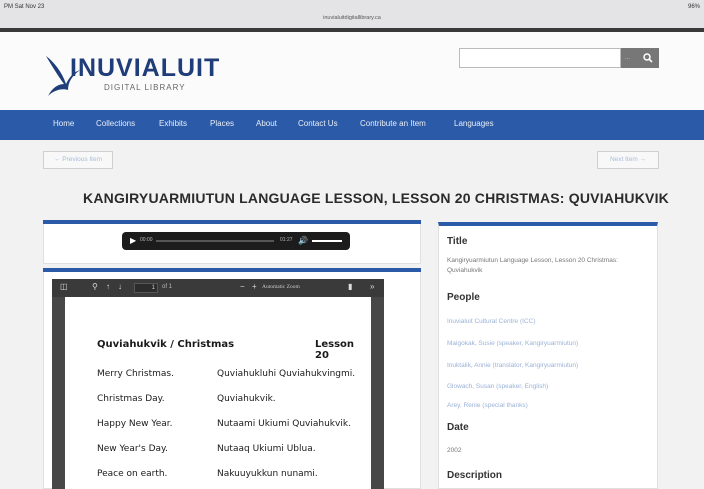 The height and width of the screenshot is (489, 704). I want to click on date-value: 2002, so click(454, 450).